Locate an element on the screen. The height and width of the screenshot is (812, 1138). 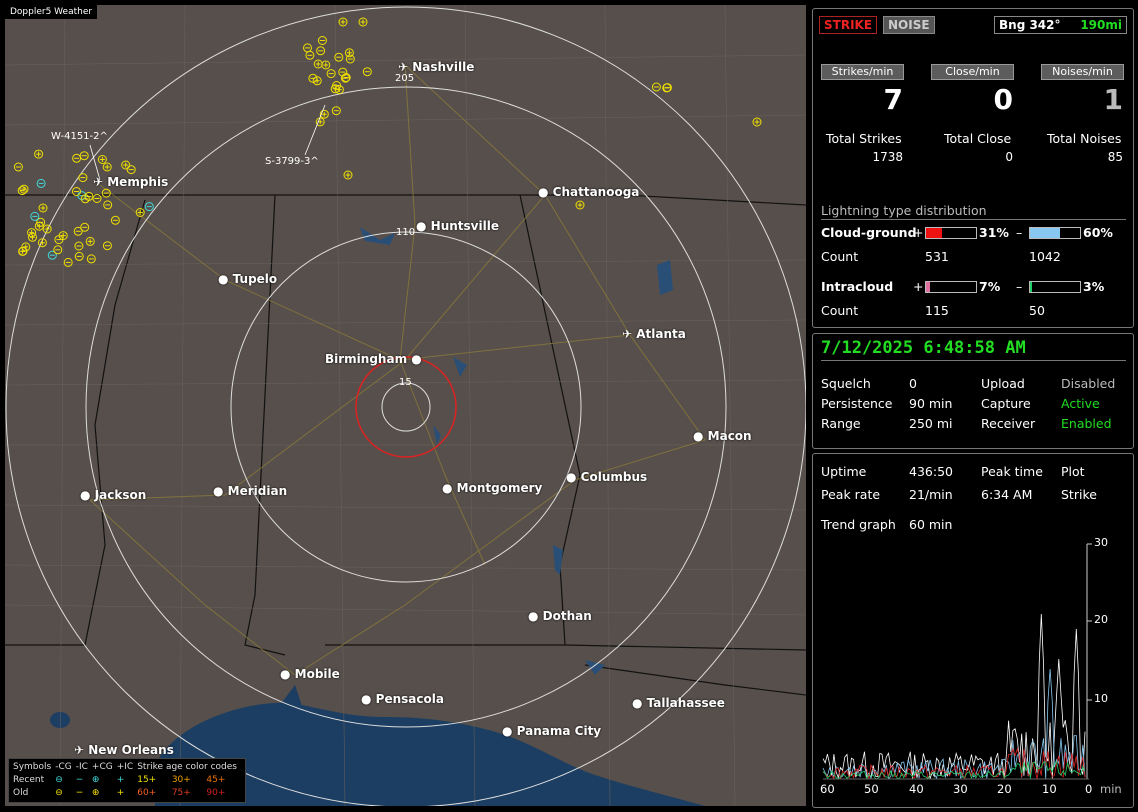
trend-trace is located at coordinates (954, 696).